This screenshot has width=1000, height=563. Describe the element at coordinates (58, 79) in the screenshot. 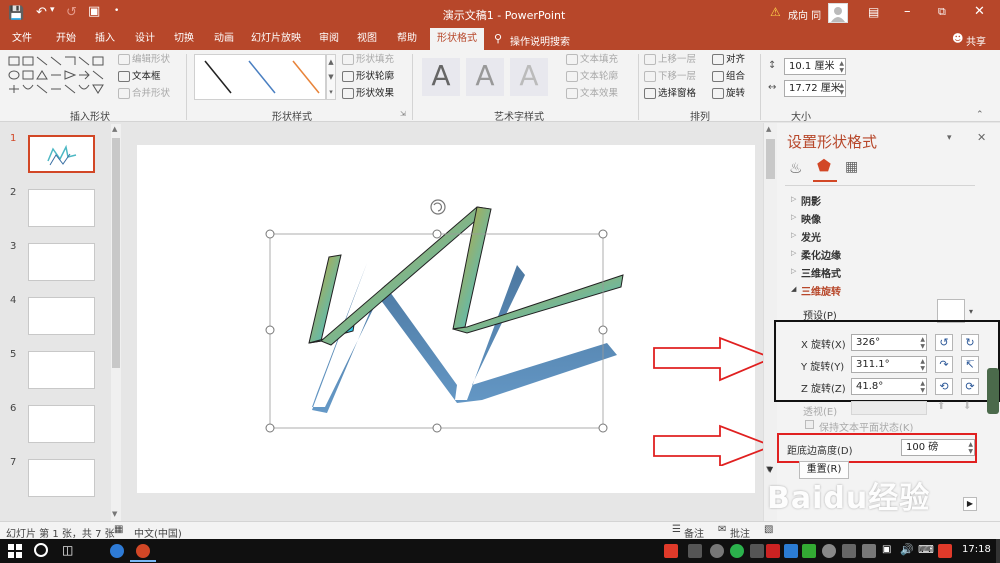

I see `shapes-gallery` at that location.